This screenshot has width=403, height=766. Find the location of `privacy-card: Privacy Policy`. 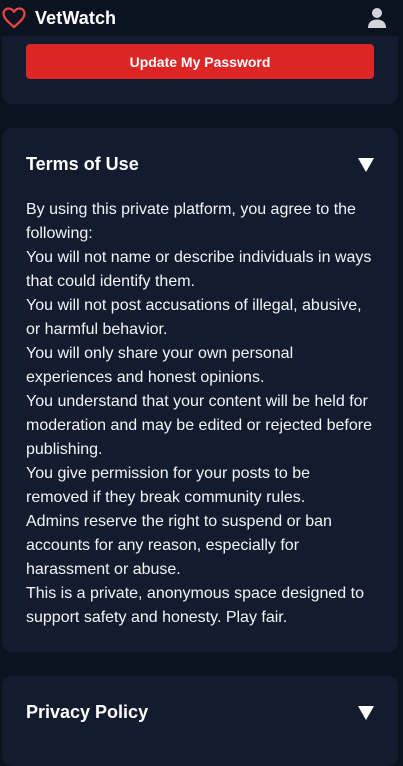

privacy-card: Privacy Policy is located at coordinates (200, 721).